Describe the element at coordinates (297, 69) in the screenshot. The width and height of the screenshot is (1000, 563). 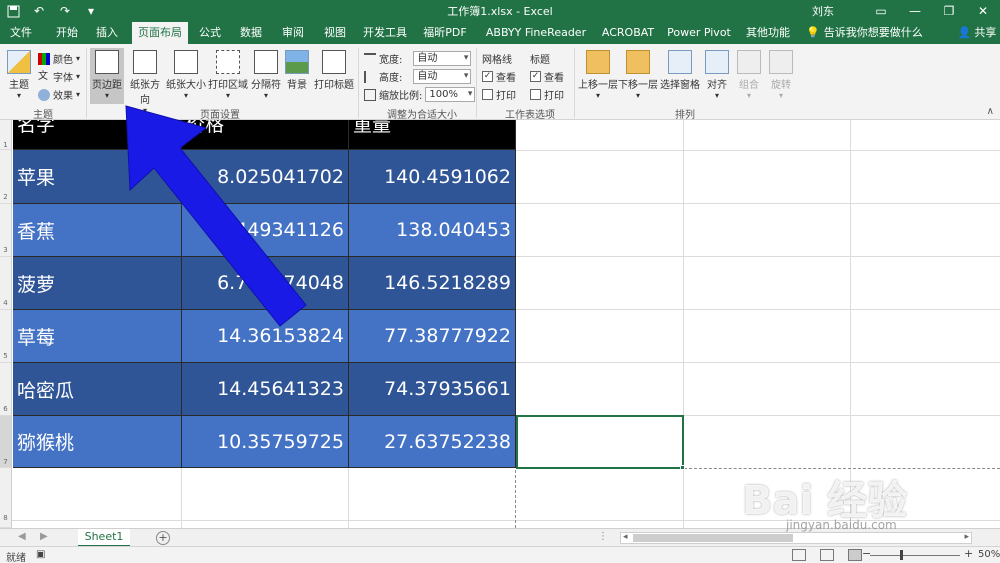
I see `background-button: 背景` at that location.